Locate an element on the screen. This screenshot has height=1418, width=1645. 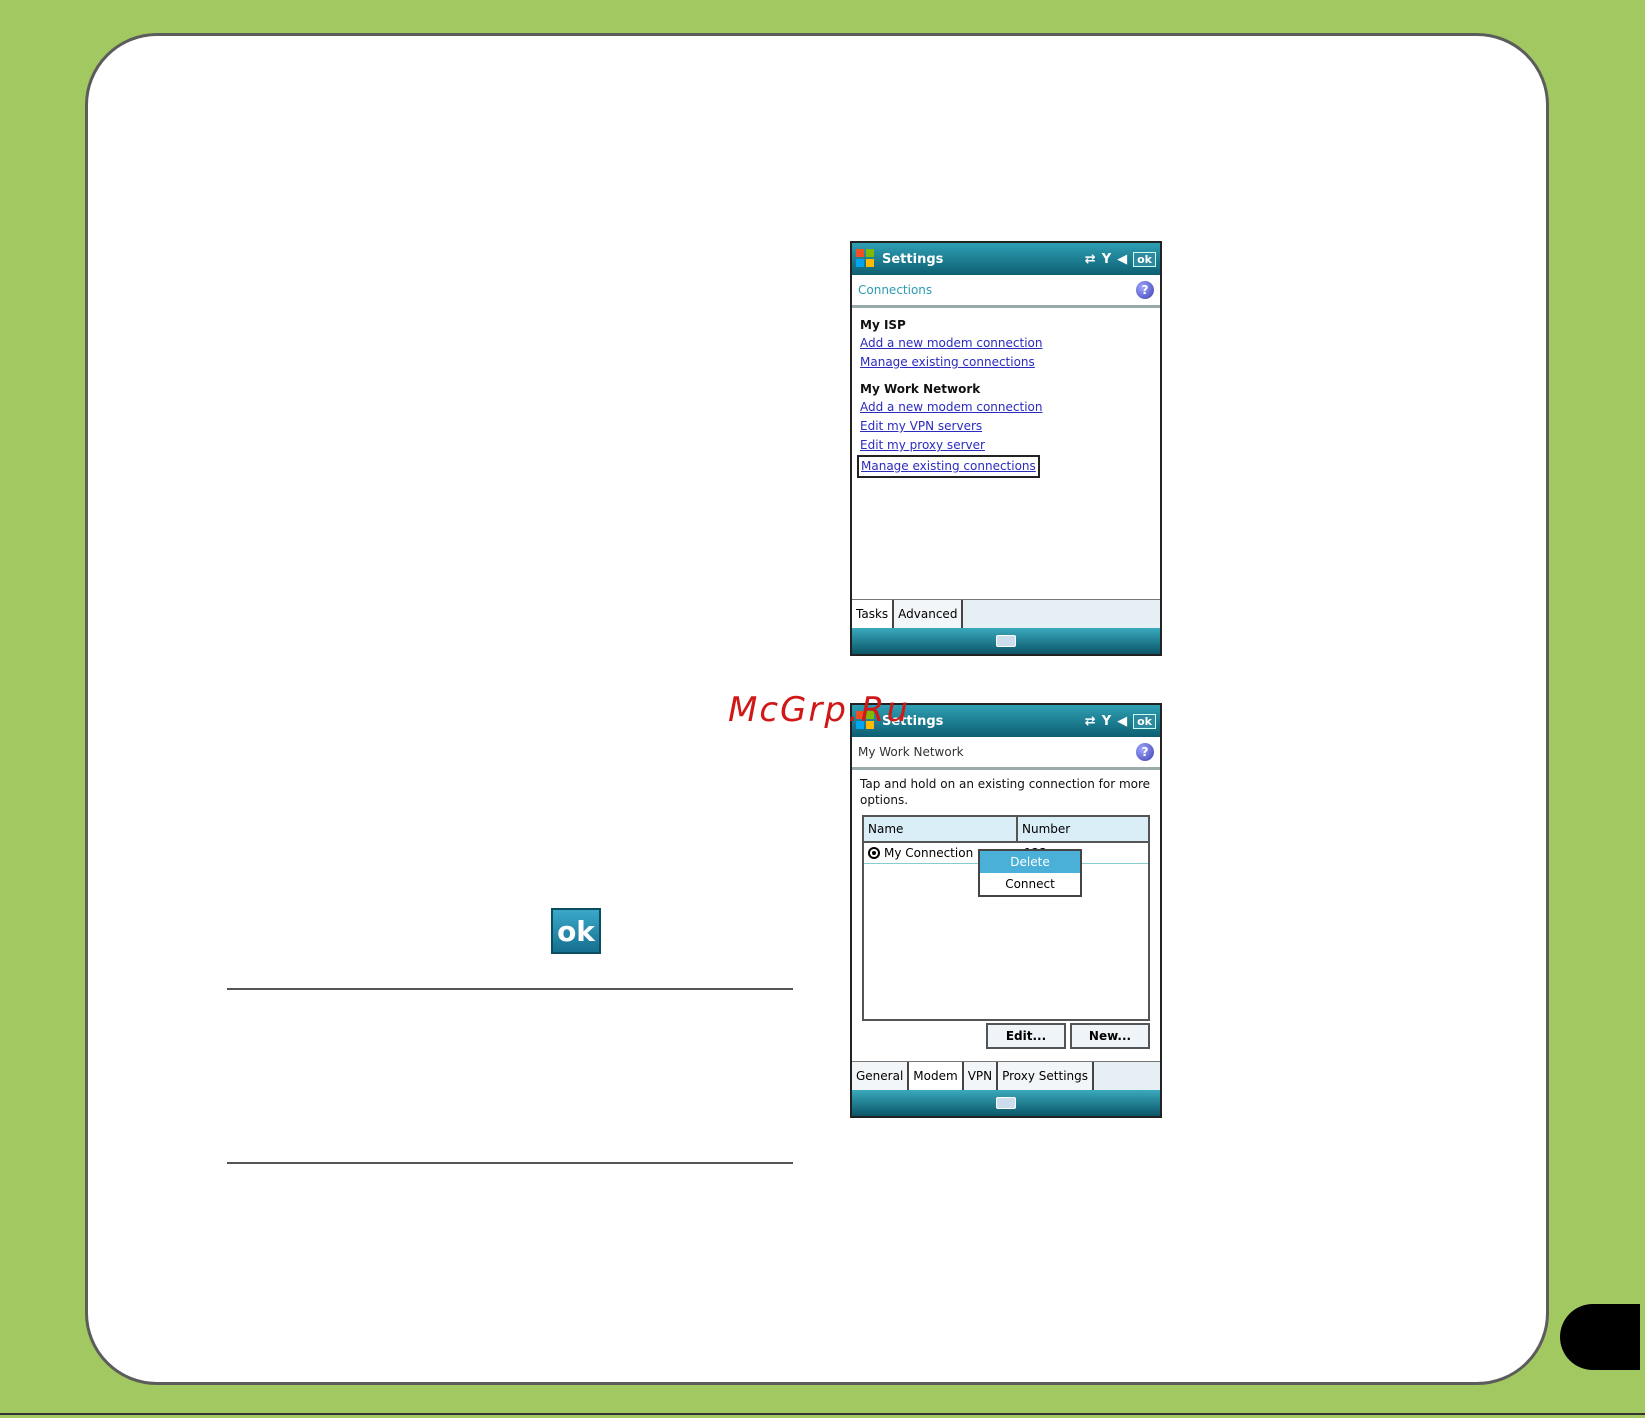
group-title-my-isp: My ISP is located at coordinates (883, 325).